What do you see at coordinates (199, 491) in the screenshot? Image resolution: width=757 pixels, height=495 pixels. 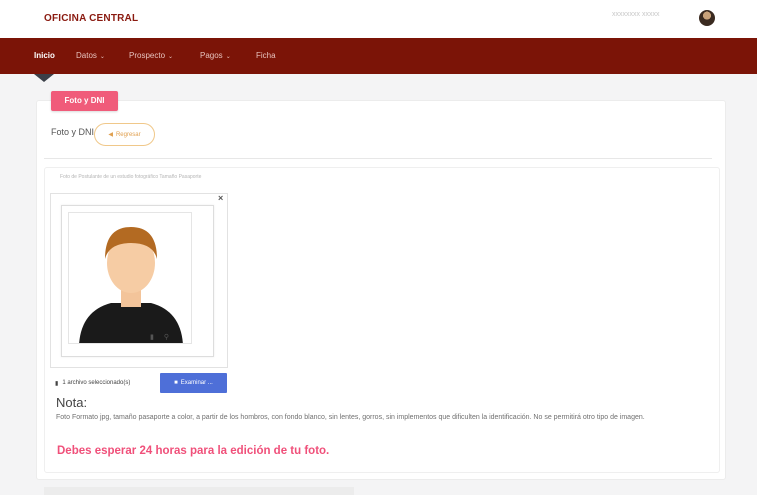 I see `bottom-panel-edge` at bounding box center [199, 491].